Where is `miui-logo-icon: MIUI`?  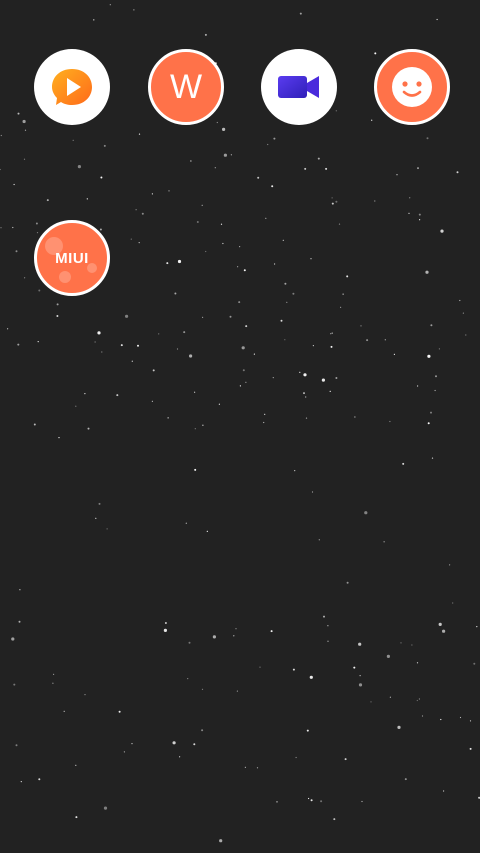
miui-logo-icon: MIUI is located at coordinates (72, 258).